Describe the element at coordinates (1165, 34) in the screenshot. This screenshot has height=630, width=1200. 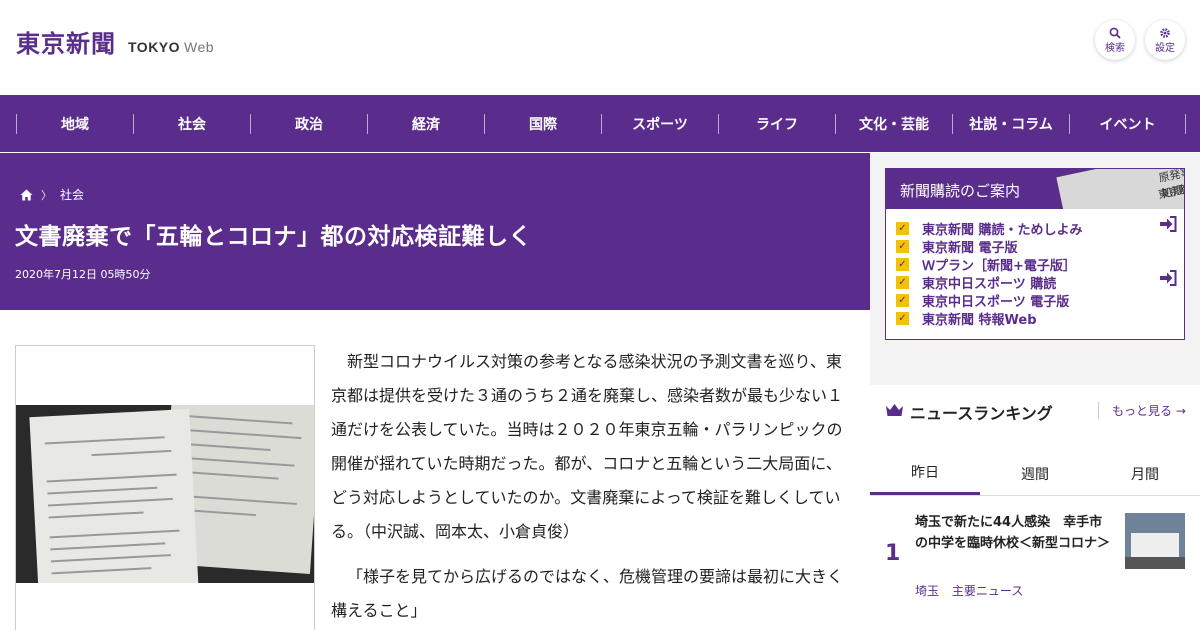
I see `gear-icon` at that location.